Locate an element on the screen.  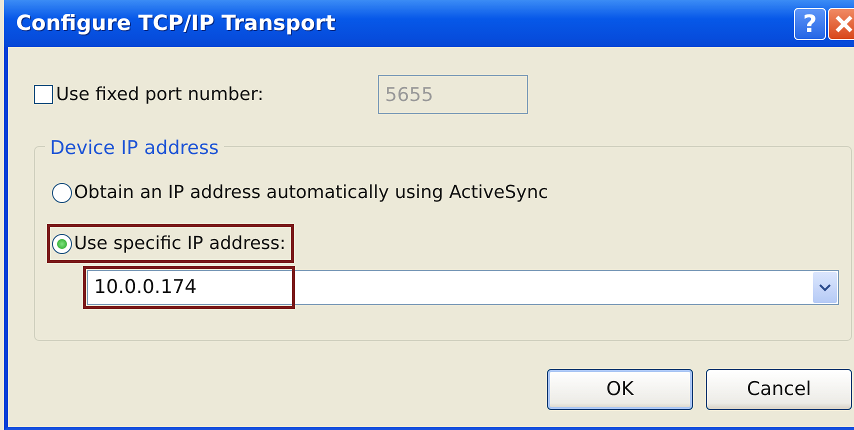
ok-button: OK is located at coordinates (620, 389).